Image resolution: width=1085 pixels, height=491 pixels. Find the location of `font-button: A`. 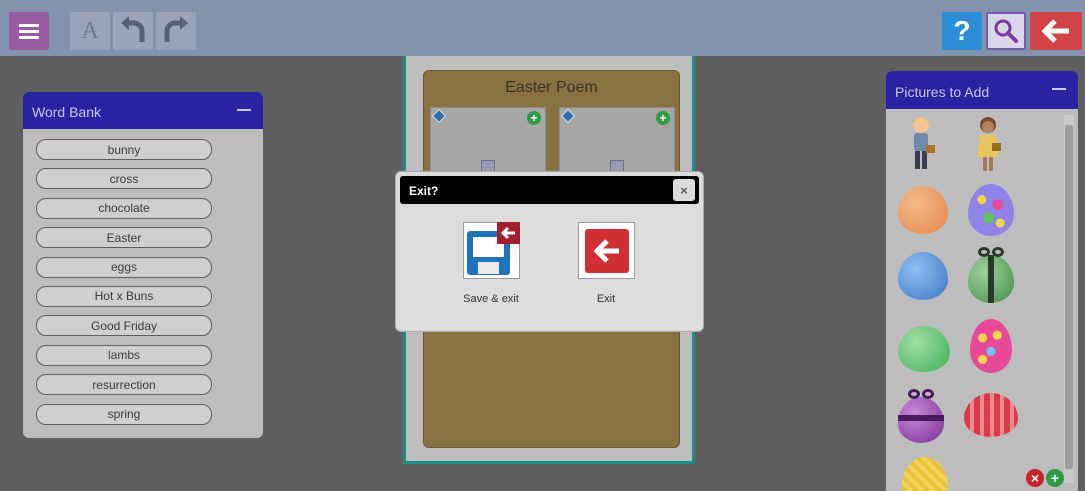

font-button: A is located at coordinates (90, 31).